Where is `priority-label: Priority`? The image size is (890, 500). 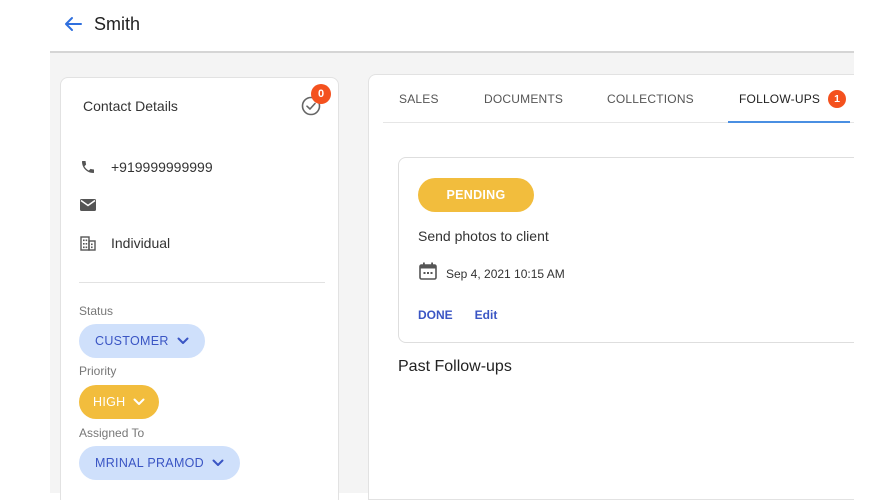 priority-label: Priority is located at coordinates (98, 371).